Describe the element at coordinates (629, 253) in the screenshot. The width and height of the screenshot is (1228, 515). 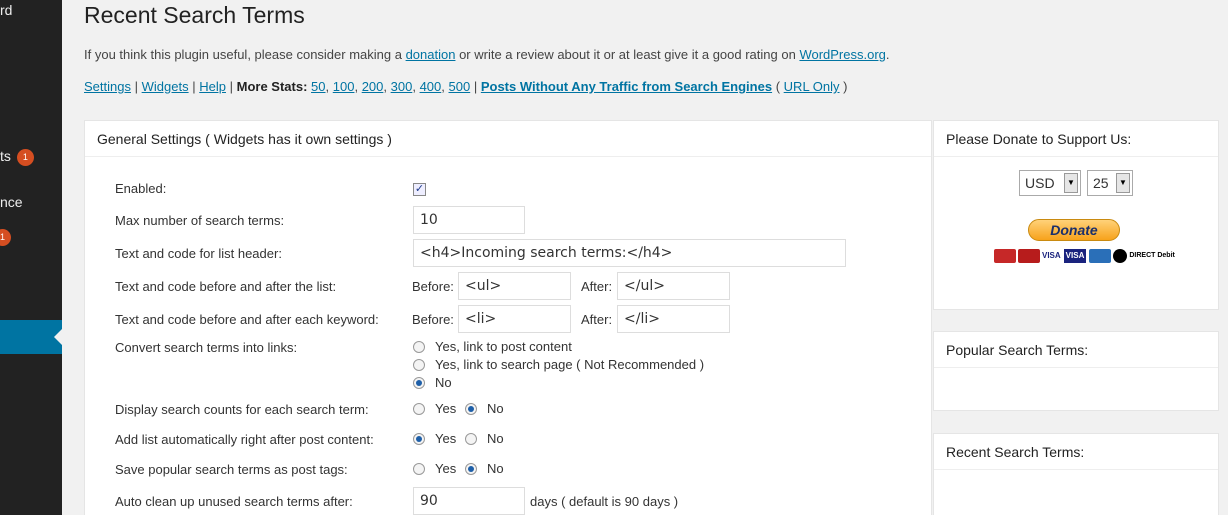
I see `list-header-input: <h4>Incoming search terms:</h4>` at that location.